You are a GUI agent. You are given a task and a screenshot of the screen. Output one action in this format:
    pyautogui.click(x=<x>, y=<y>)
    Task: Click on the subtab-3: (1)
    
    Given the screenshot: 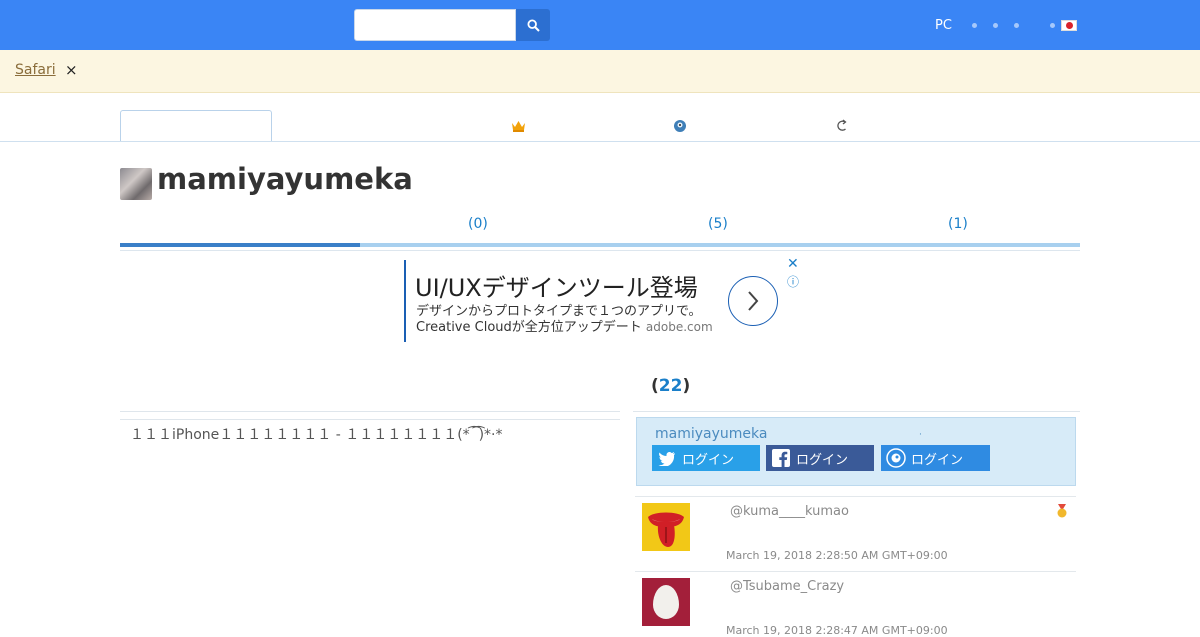 What is the action you would take?
    pyautogui.click(x=958, y=224)
    